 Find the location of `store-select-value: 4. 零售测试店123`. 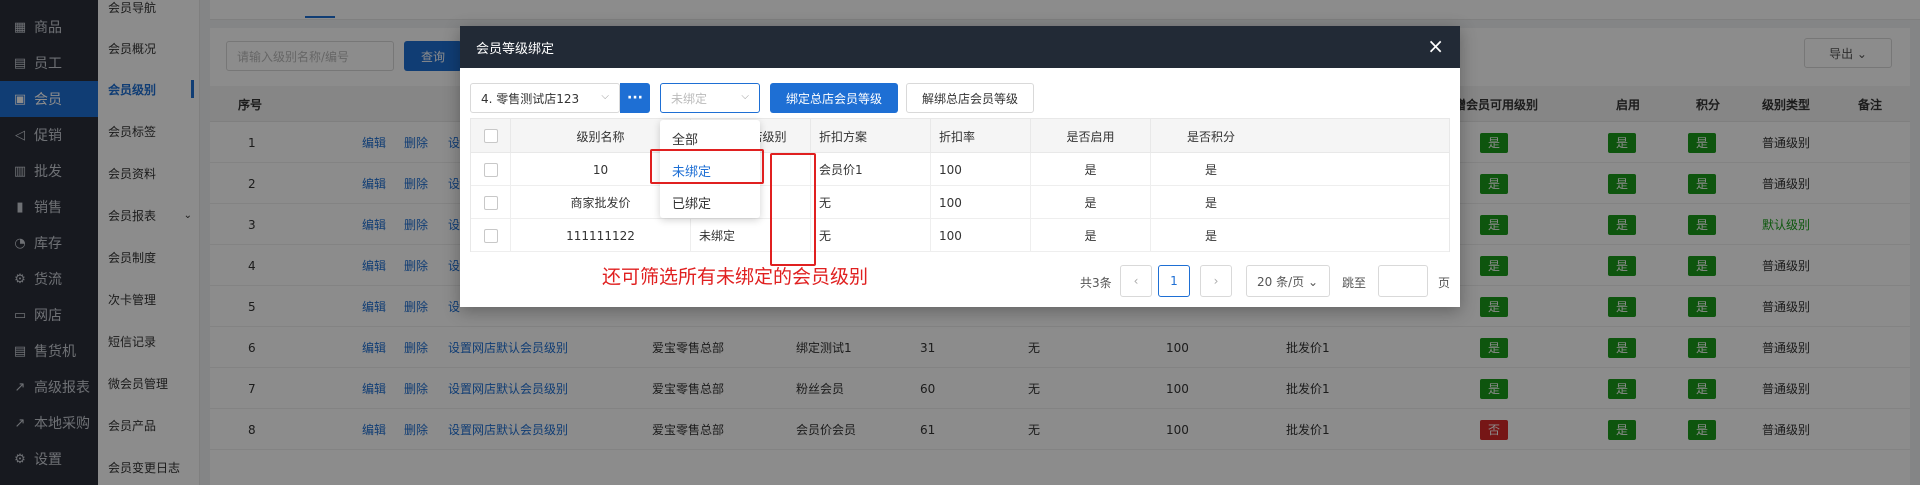

store-select-value: 4. 零售测试店123 is located at coordinates (530, 98).